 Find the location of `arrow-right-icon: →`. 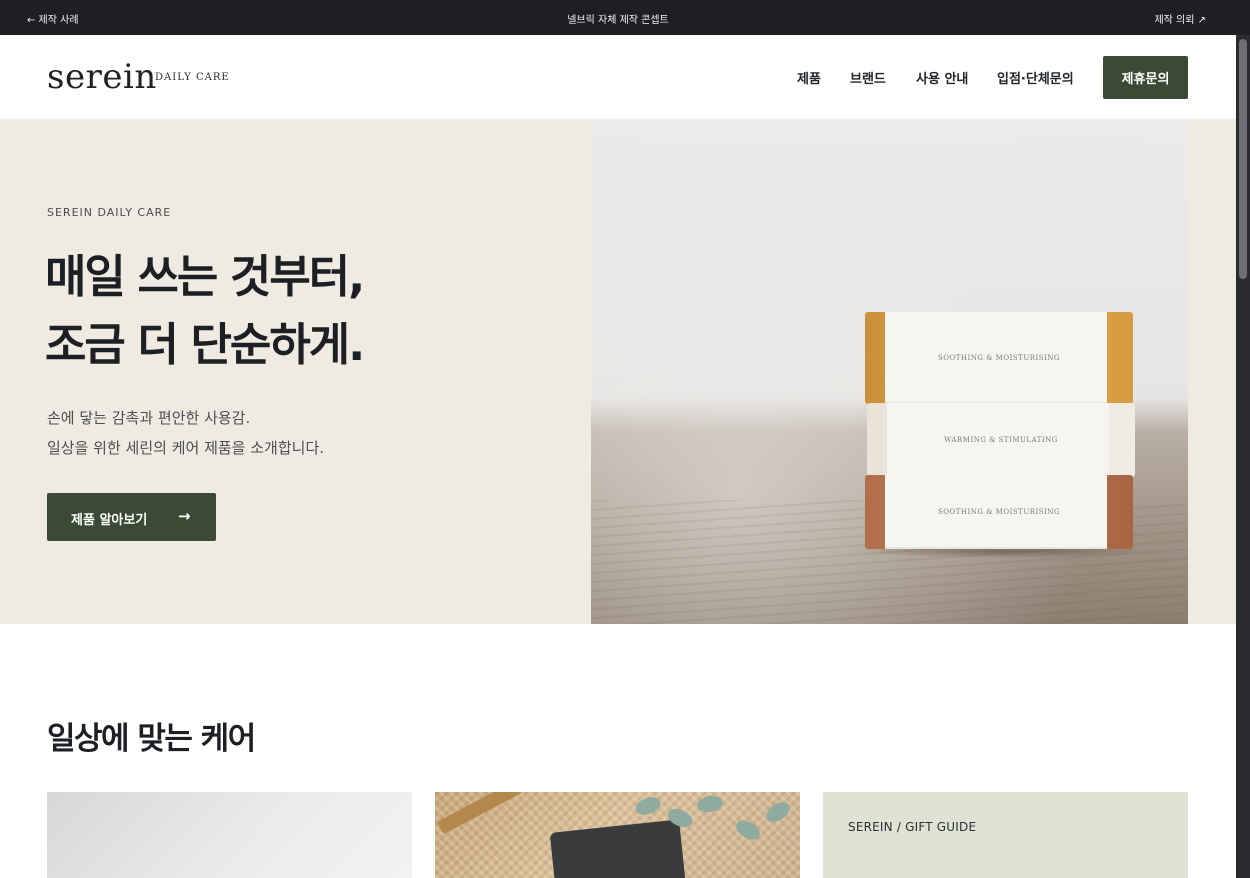

arrow-right-icon: → is located at coordinates (184, 516).